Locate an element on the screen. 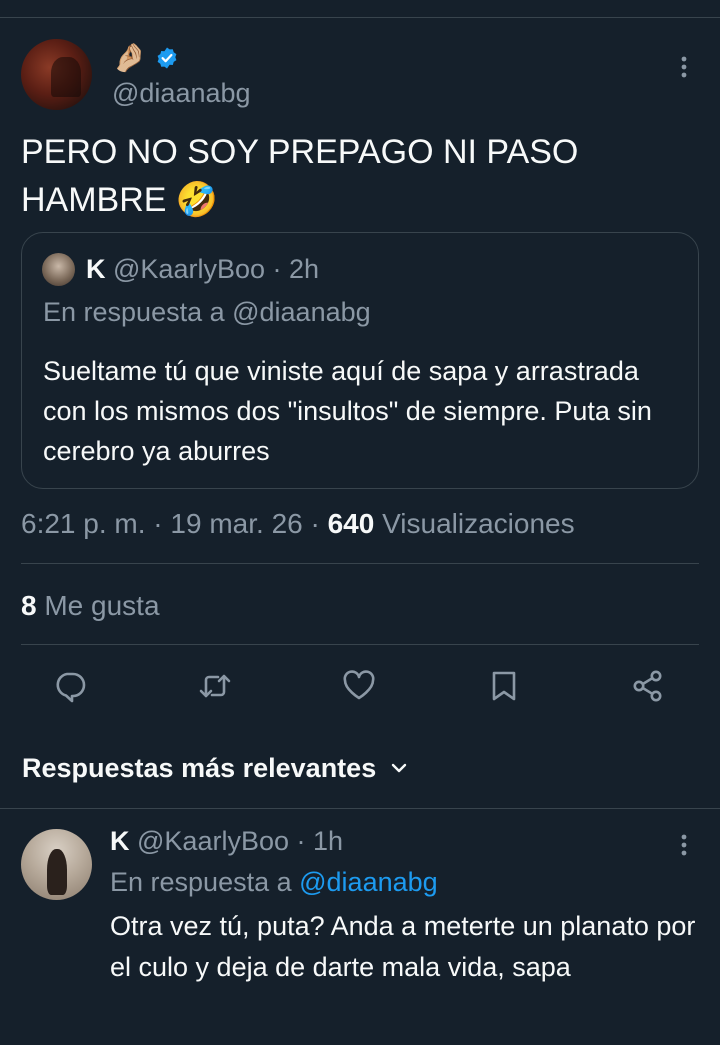  bookmark-icon is located at coordinates (504, 686).